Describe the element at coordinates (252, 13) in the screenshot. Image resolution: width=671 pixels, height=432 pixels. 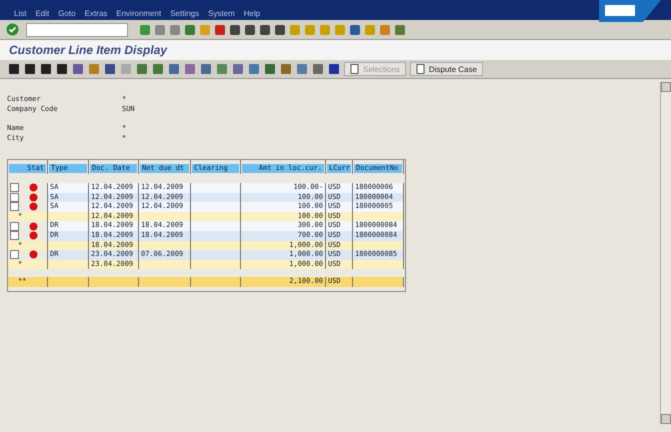
I see `menu-item: Help` at that location.